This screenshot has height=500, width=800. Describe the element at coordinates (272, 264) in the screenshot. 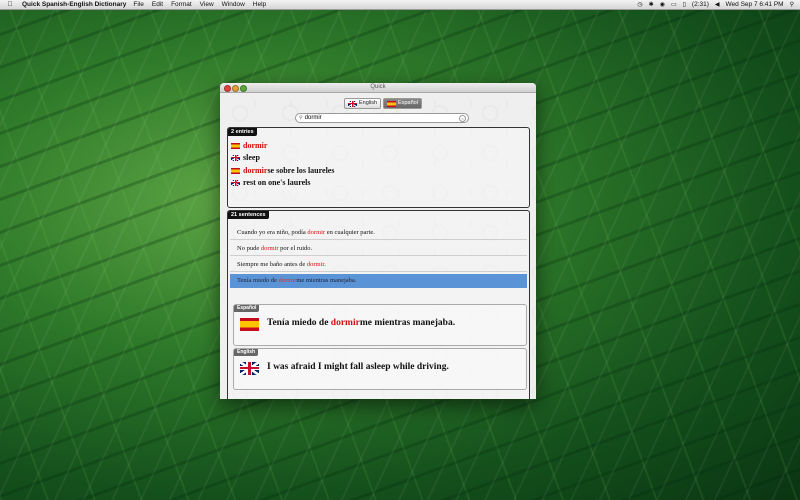

I see `sentence-text: Siempre me baño antes de` at that location.